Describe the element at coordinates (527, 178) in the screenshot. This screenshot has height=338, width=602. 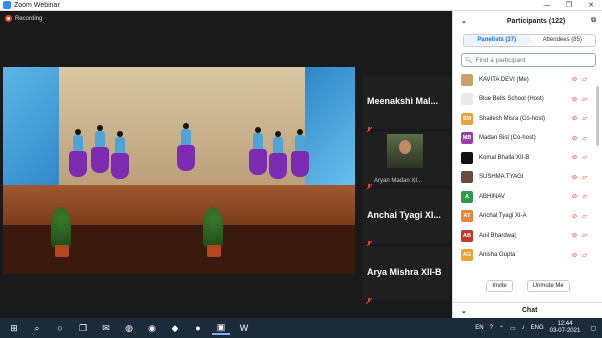
I see `participant-row: SUSHMA TYAGI ⊘ ▱` at that location.